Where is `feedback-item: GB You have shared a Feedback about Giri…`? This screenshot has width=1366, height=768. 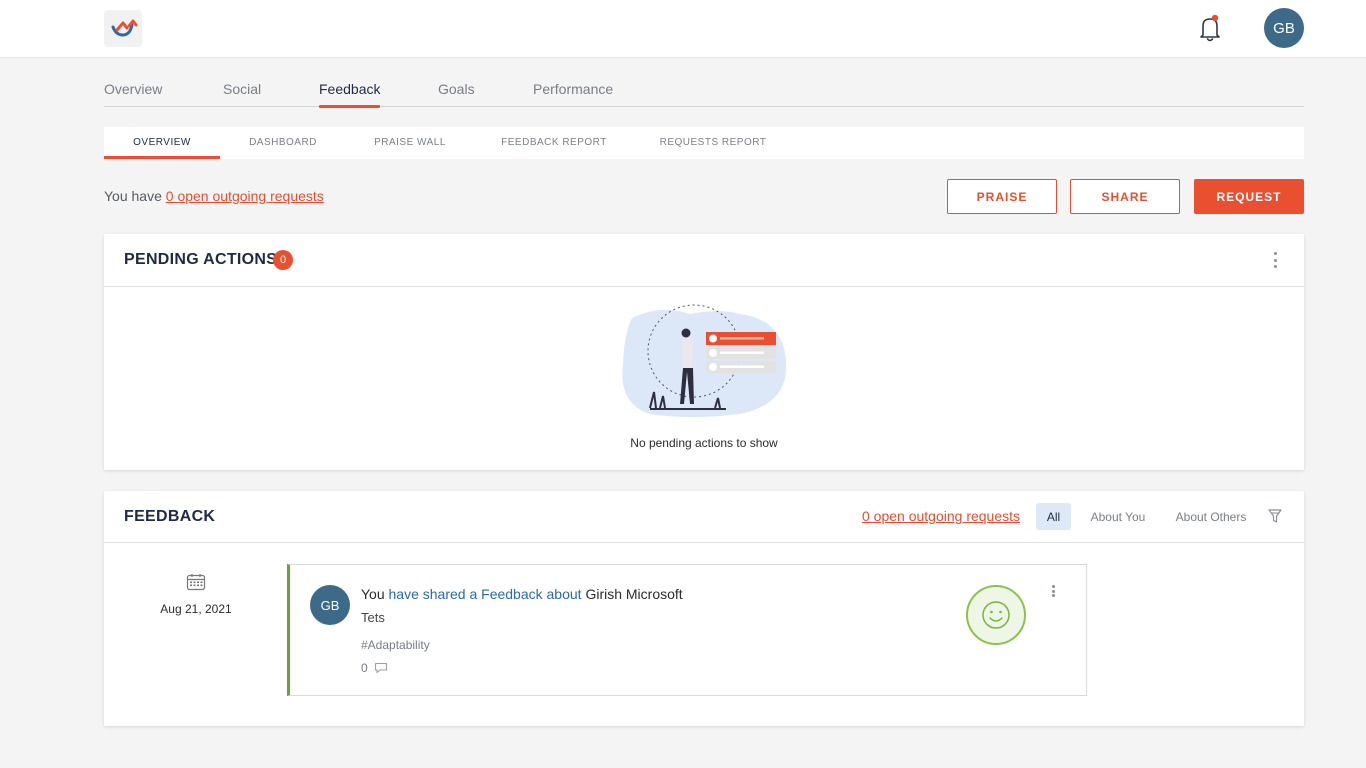 feedback-item: GB You have shared a Feedback about Giri… is located at coordinates (687, 630).